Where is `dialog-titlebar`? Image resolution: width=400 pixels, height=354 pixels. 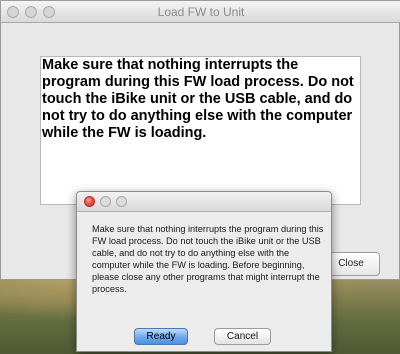 dialog-titlebar is located at coordinates (204, 202).